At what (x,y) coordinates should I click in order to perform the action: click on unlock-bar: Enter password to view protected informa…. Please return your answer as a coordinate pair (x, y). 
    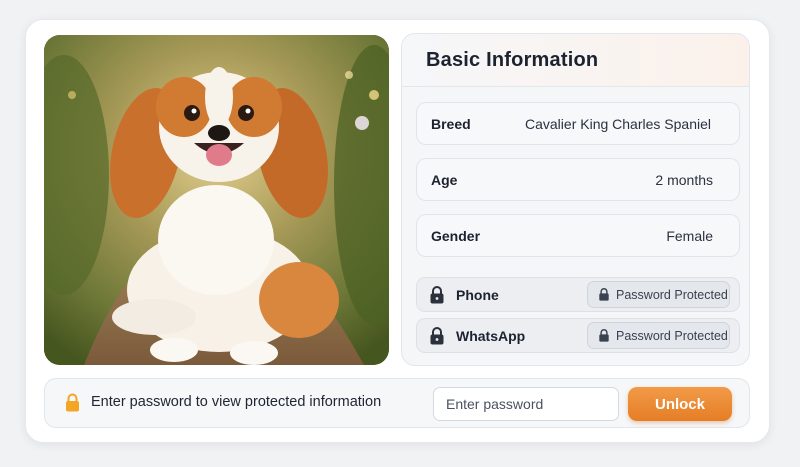
    Looking at the image, I should click on (397, 403).